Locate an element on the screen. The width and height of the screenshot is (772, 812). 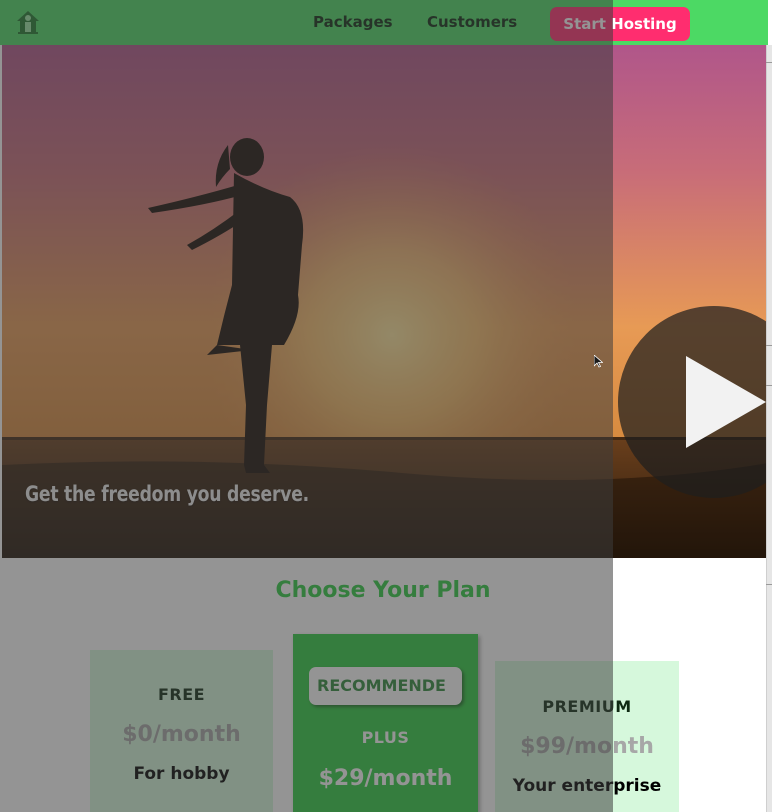
plan-description: Your enterprise is located at coordinates (587, 786).